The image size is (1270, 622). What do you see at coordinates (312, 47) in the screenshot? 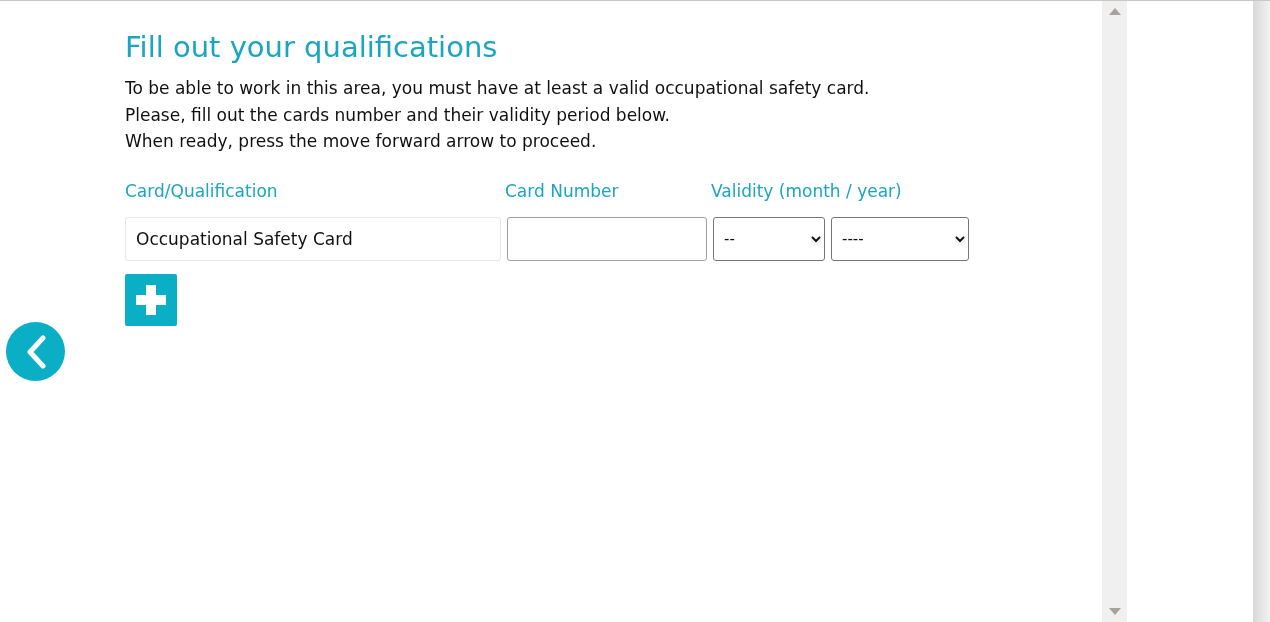
I see `page-title: Fill out your qualifications` at bounding box center [312, 47].